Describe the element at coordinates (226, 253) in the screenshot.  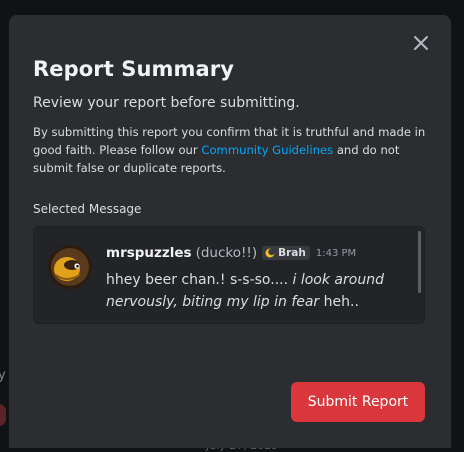
I see `message-nickname: (ducko!!)` at that location.